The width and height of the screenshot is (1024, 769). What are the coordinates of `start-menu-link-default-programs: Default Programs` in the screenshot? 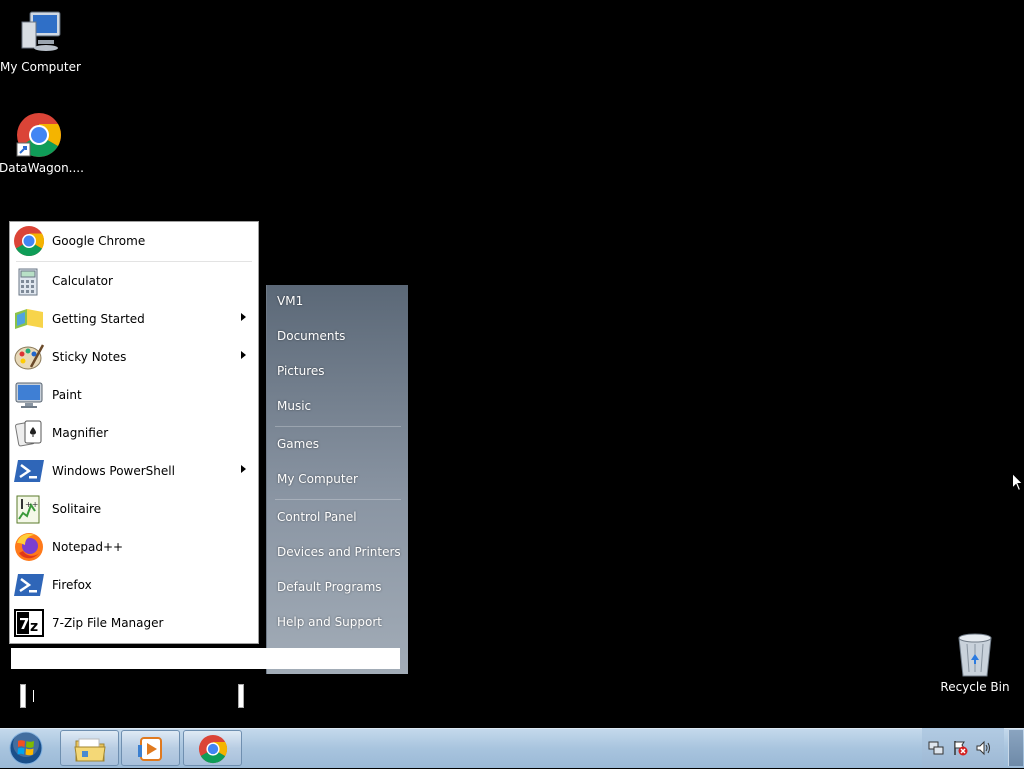 It's located at (329, 587).